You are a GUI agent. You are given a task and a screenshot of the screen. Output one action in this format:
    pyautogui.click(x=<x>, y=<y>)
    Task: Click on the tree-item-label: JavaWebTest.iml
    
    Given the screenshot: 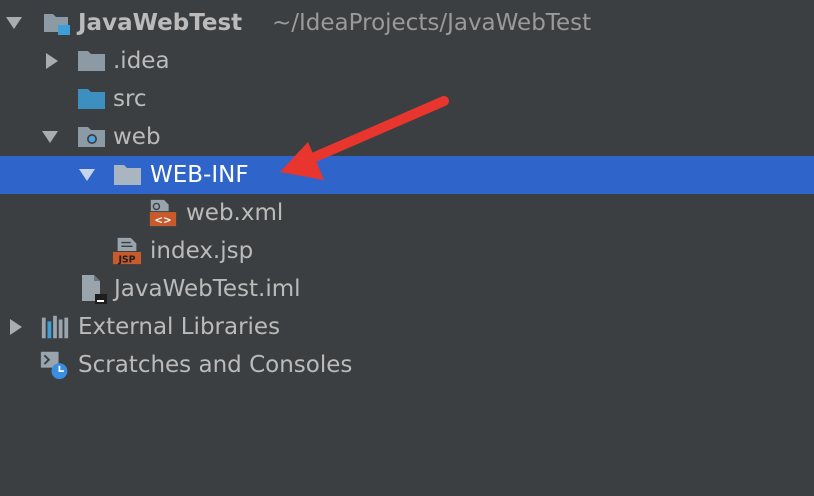 What is the action you would take?
    pyautogui.click(x=207, y=289)
    